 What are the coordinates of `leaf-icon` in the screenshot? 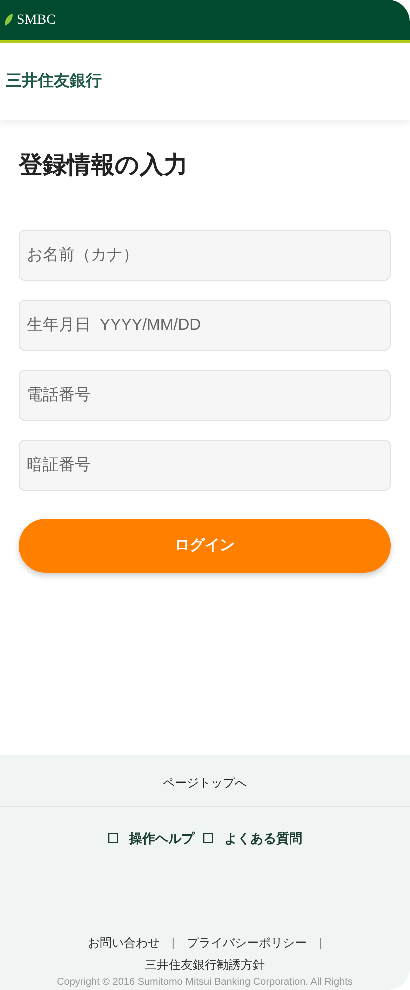 It's located at (9, 20).